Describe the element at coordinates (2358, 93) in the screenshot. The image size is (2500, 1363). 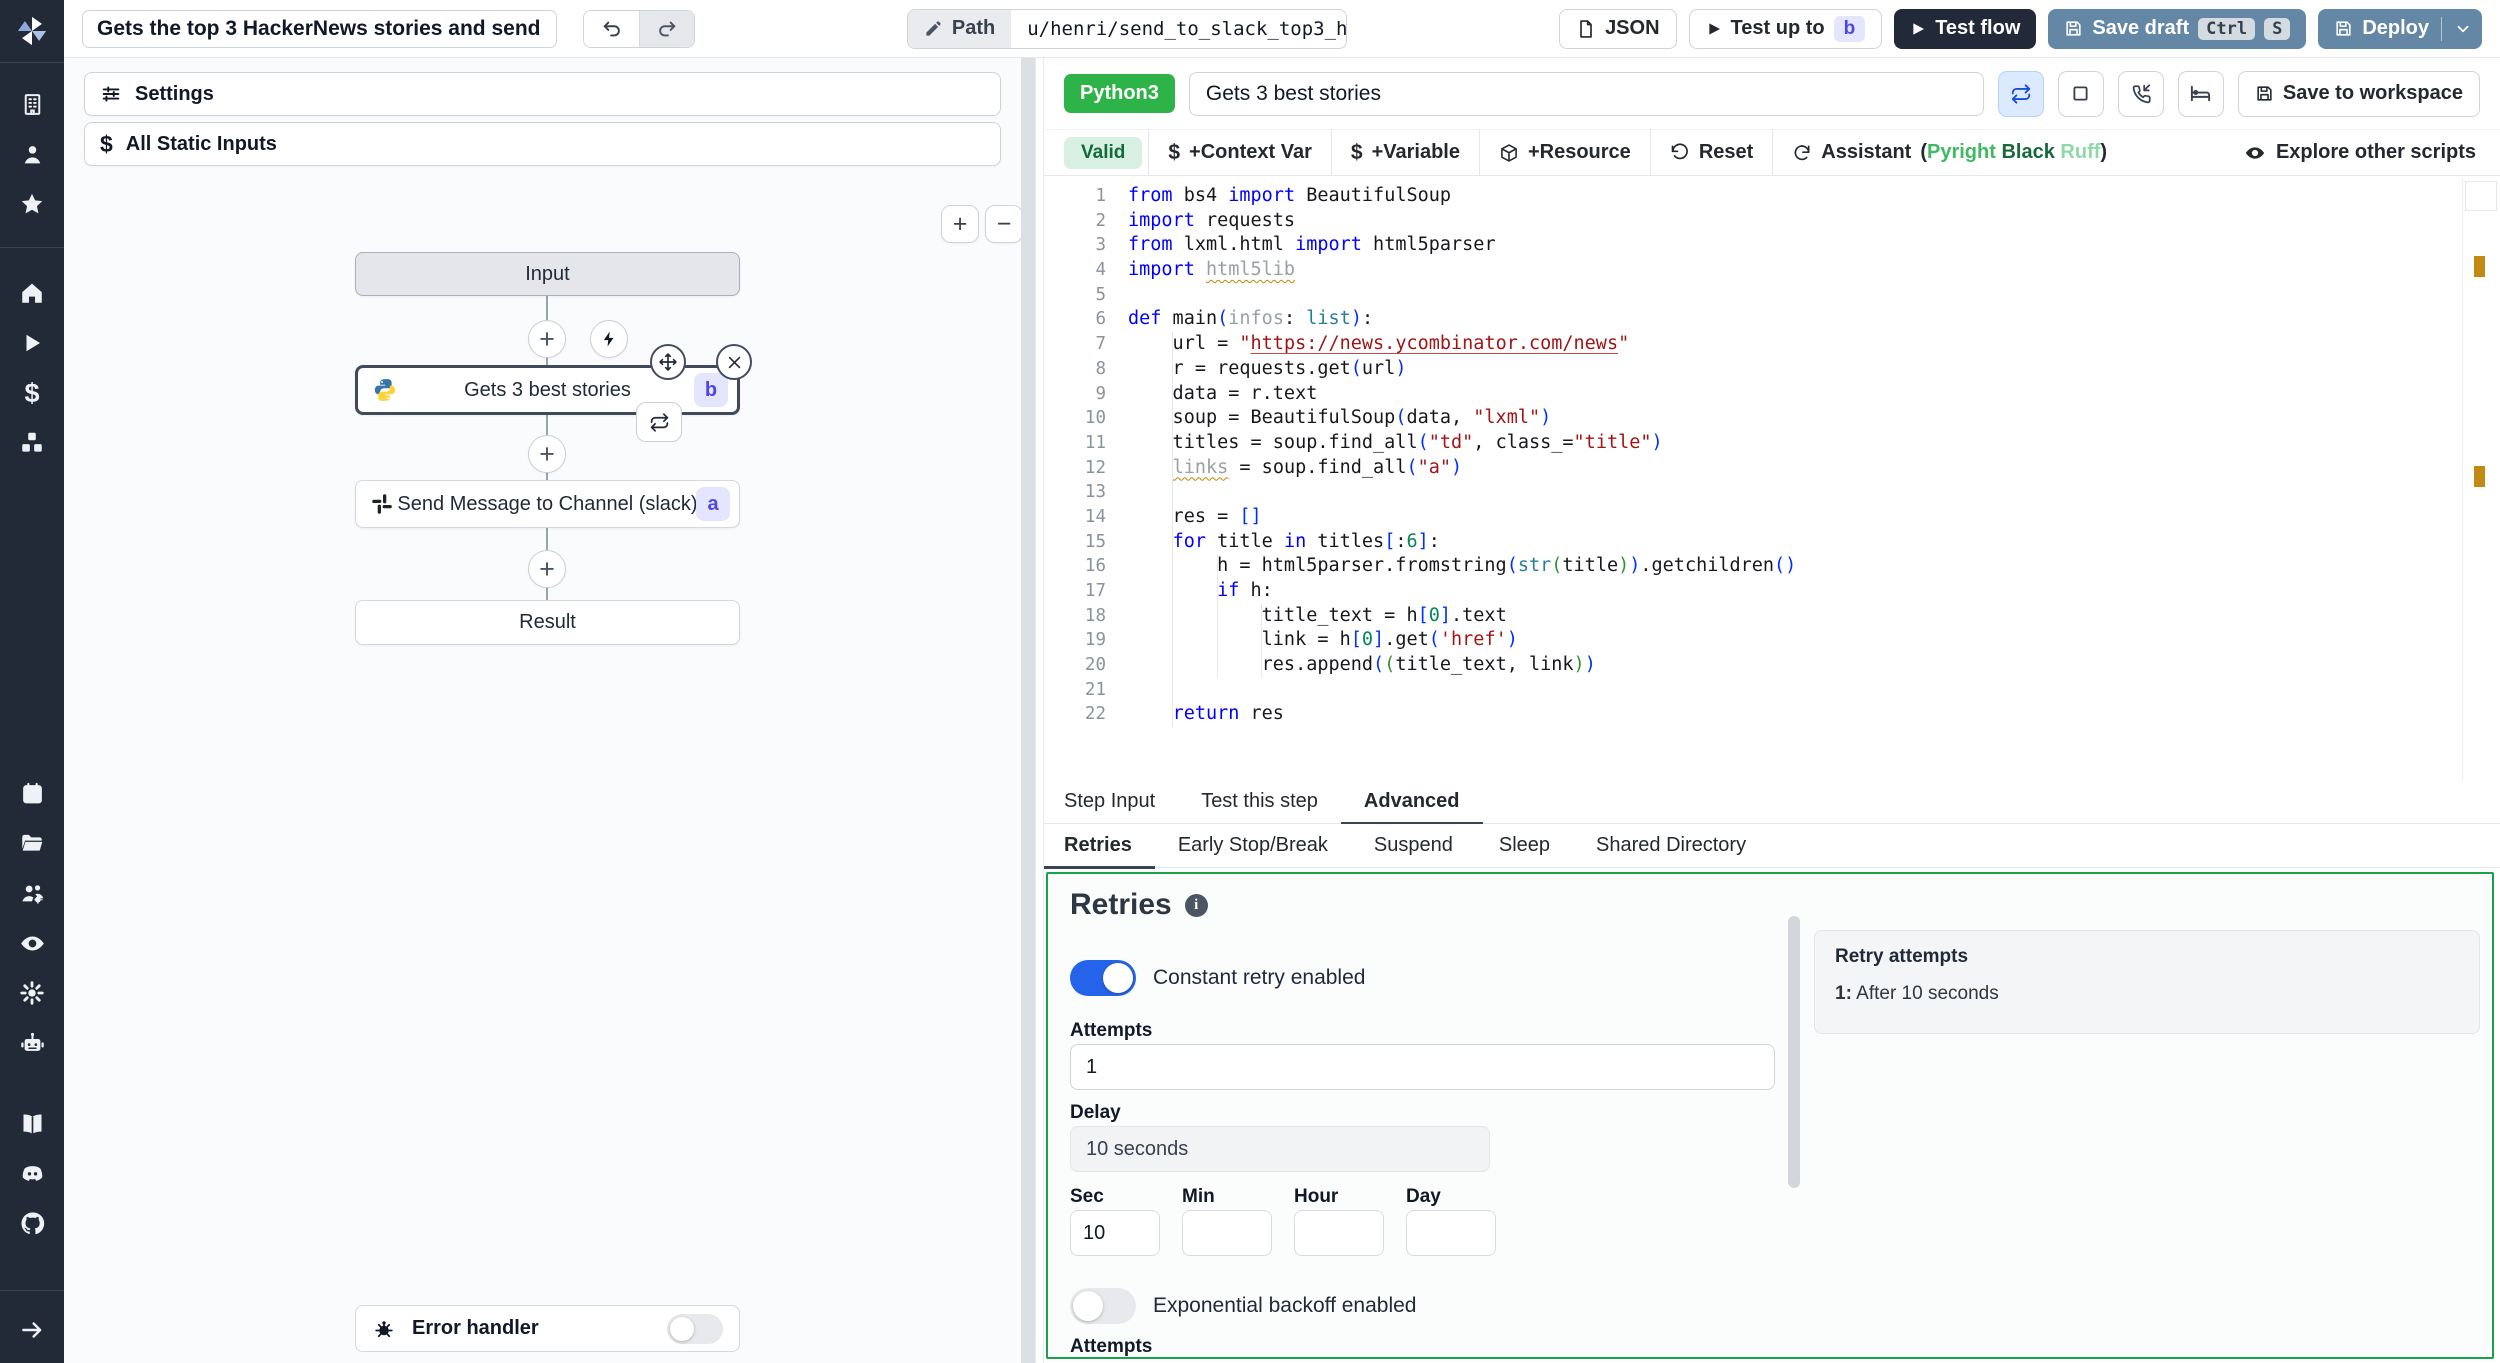
I see `save-to-workspace-button: Save to workspace` at that location.